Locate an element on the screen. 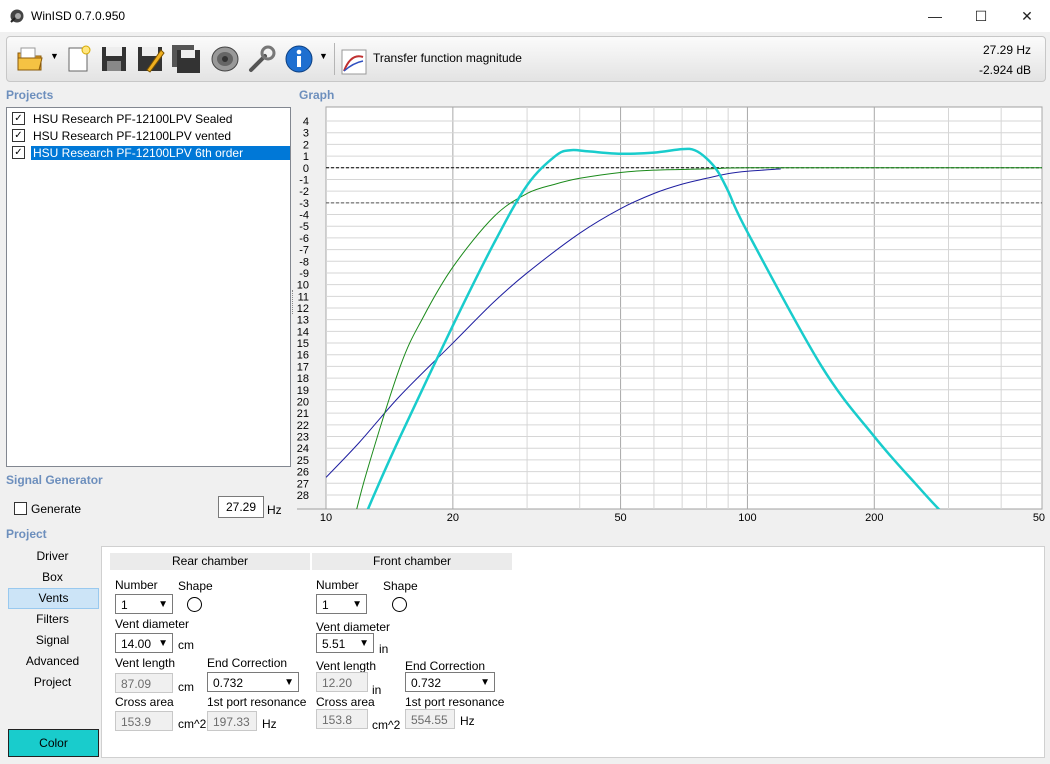 This screenshot has width=1050, height=764. generator-frequency-input: 27.29 is located at coordinates (241, 507).